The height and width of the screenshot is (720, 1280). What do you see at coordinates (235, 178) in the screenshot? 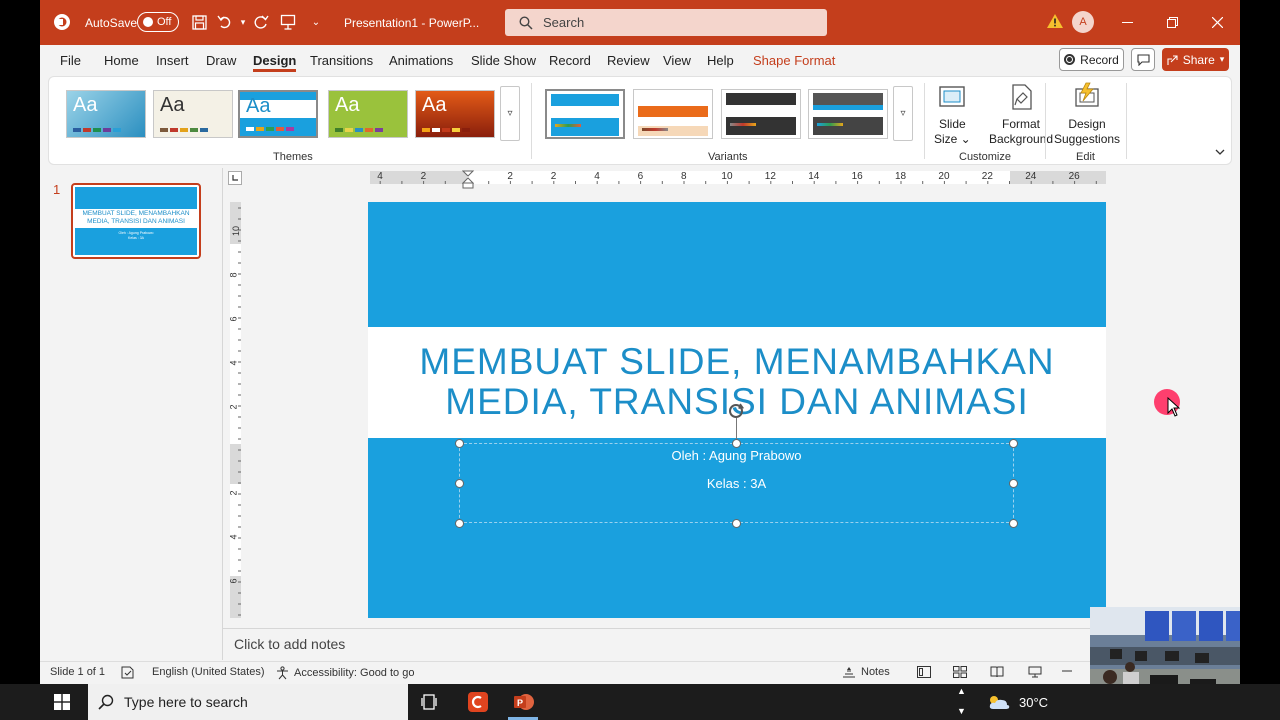
I see `tab-selector` at bounding box center [235, 178].